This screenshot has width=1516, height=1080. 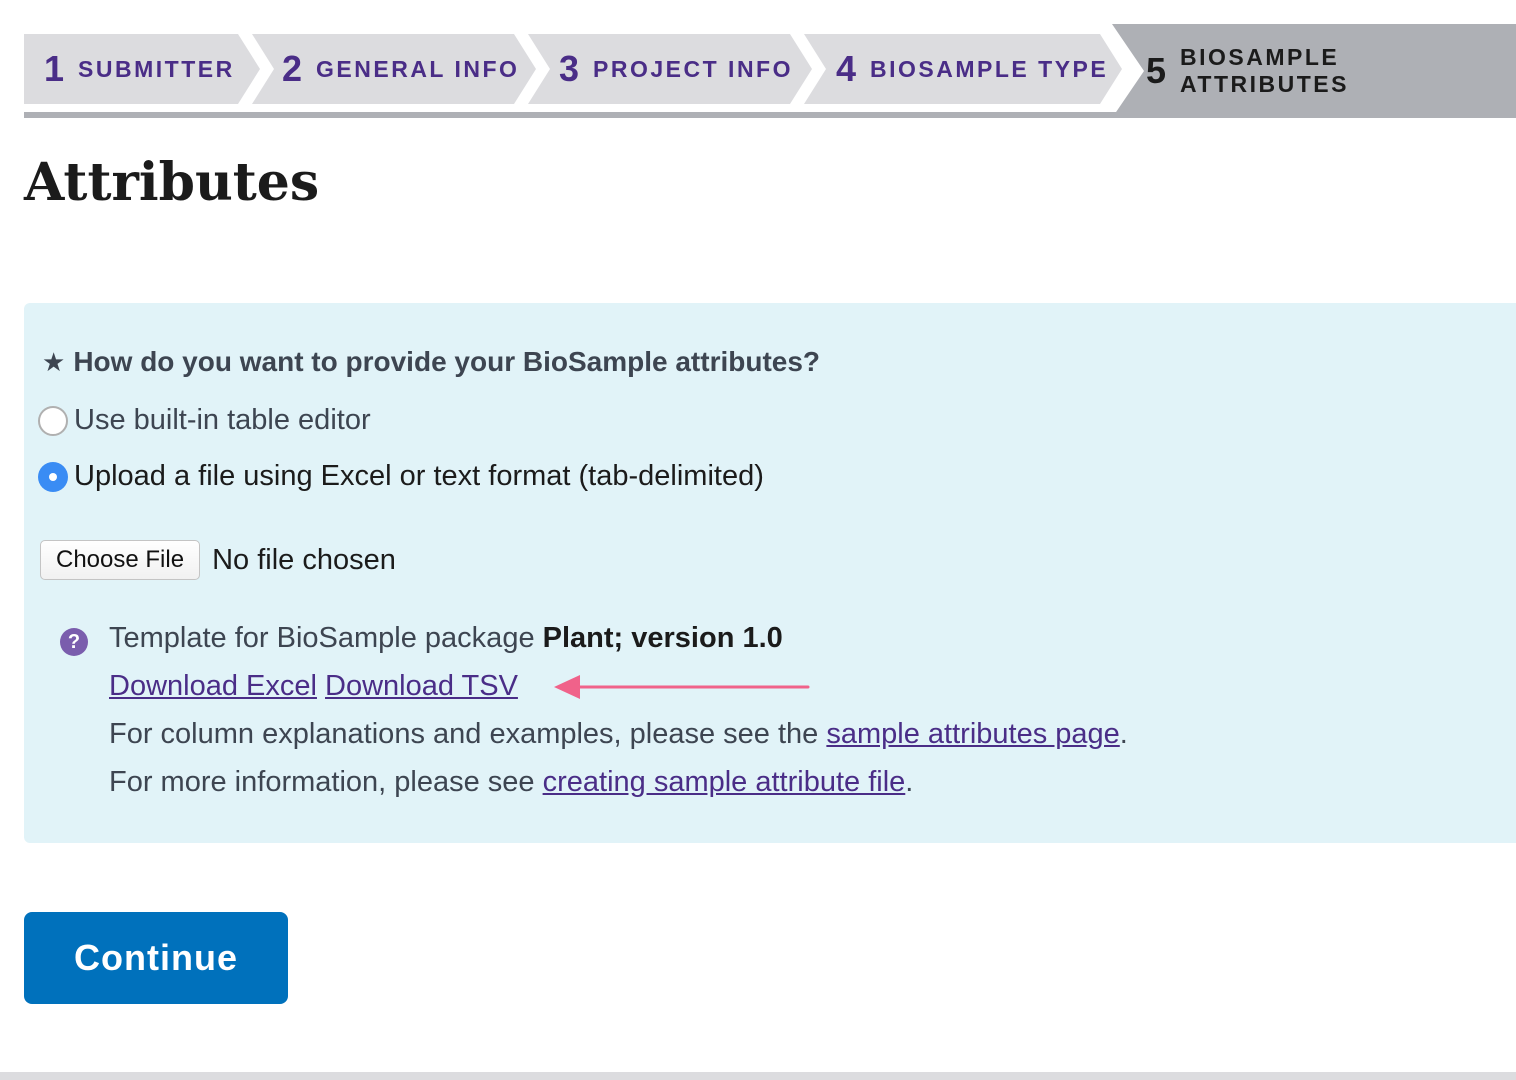 I want to click on radio-table-editor, so click(x=53, y=420).